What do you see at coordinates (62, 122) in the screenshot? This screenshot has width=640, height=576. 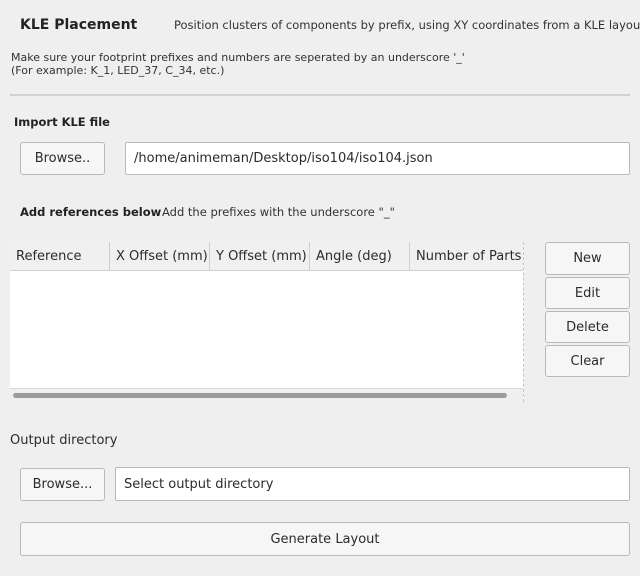 I see `import-kle-label: Import KLE file` at bounding box center [62, 122].